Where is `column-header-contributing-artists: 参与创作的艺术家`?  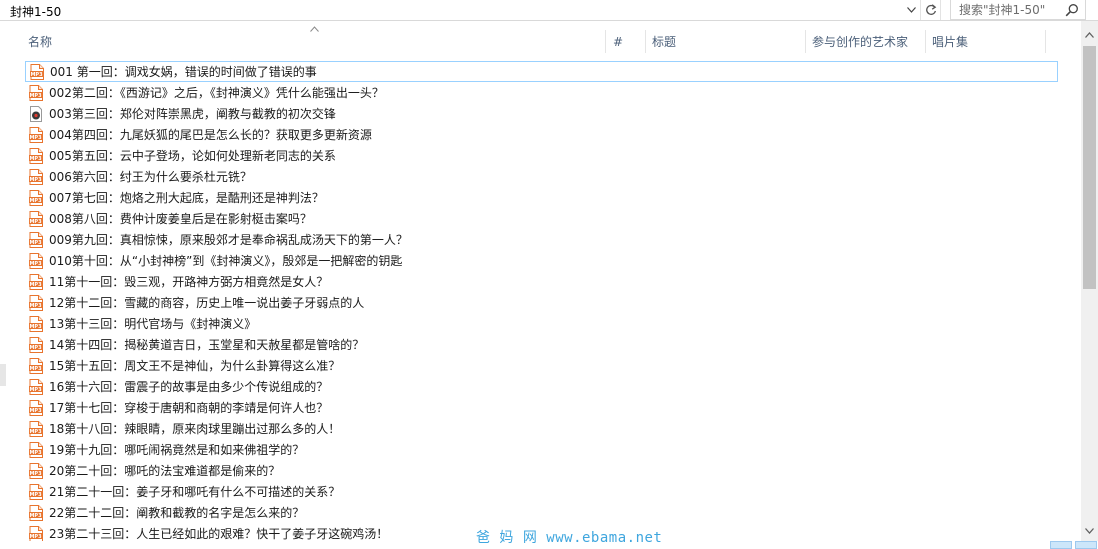 column-header-contributing-artists: 参与创作的艺术家 is located at coordinates (865, 41).